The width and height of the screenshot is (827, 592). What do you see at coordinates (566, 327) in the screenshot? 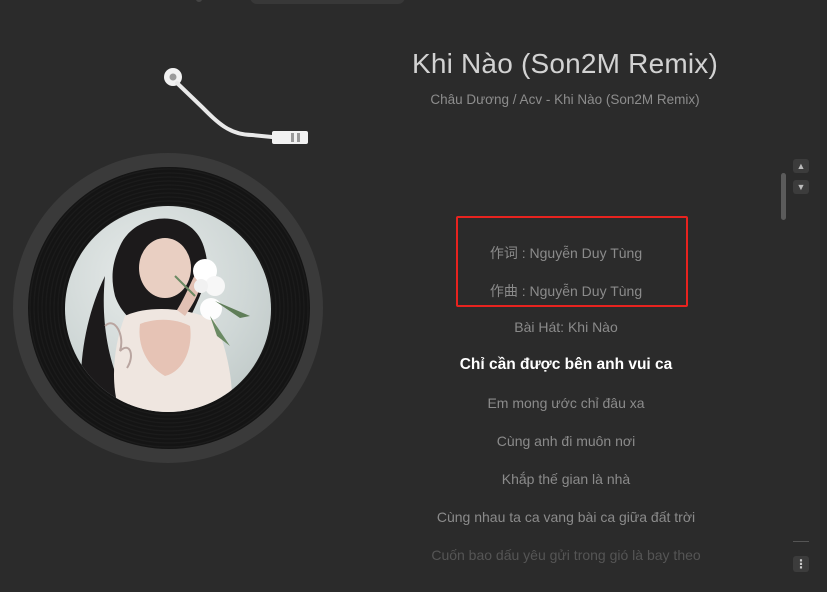
I see `lyric-line: Bài Hát: Khi Nào` at bounding box center [566, 327].